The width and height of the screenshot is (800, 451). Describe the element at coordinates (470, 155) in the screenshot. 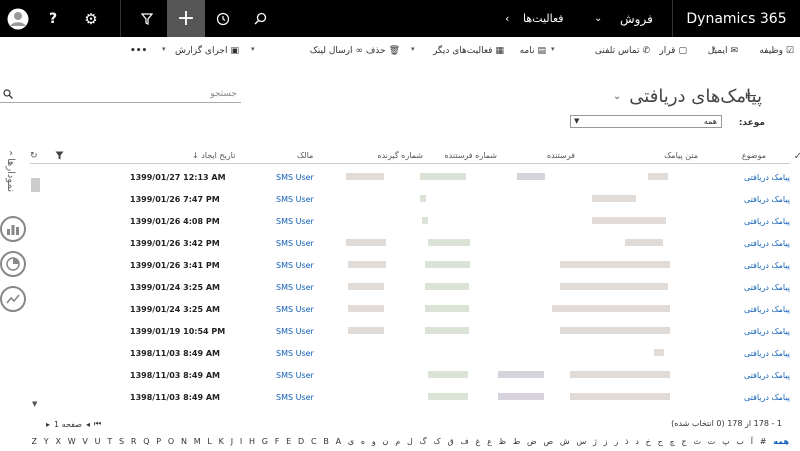

I see `column-sender-number: شماره فرستنده` at that location.